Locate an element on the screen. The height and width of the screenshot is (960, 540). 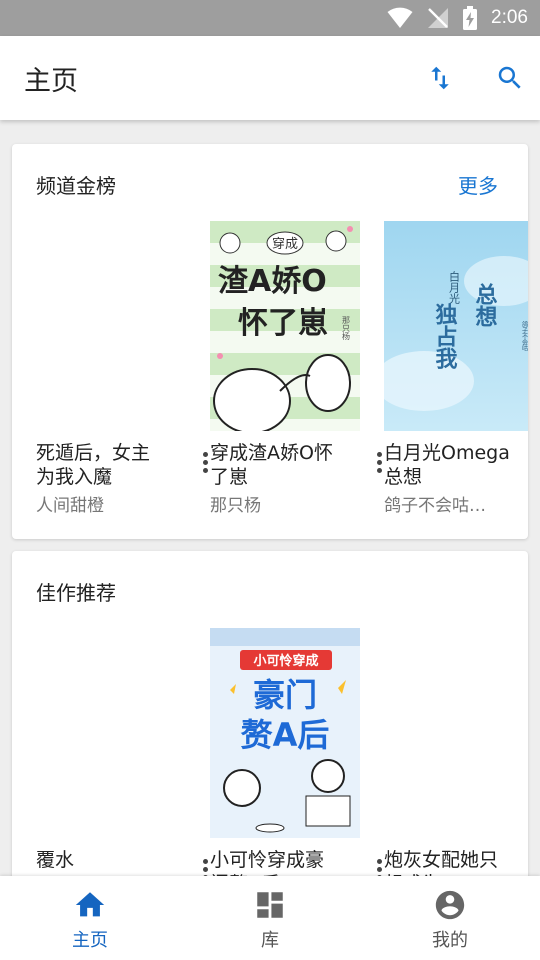
swap-button is located at coordinates (440, 78).